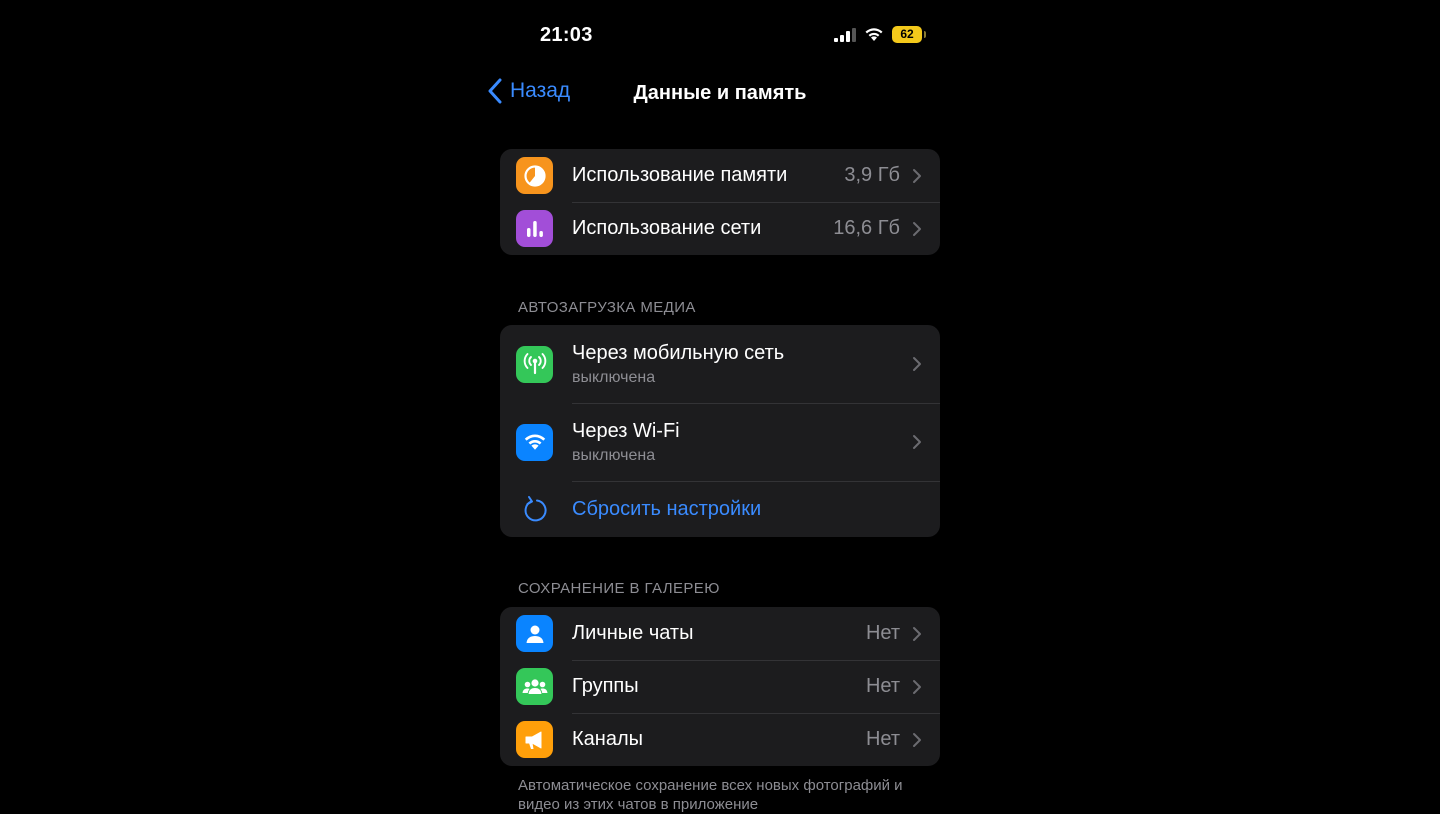  Describe the element at coordinates (720, 94) in the screenshot. I see `navigation-bar: Данные и память Назад` at that location.